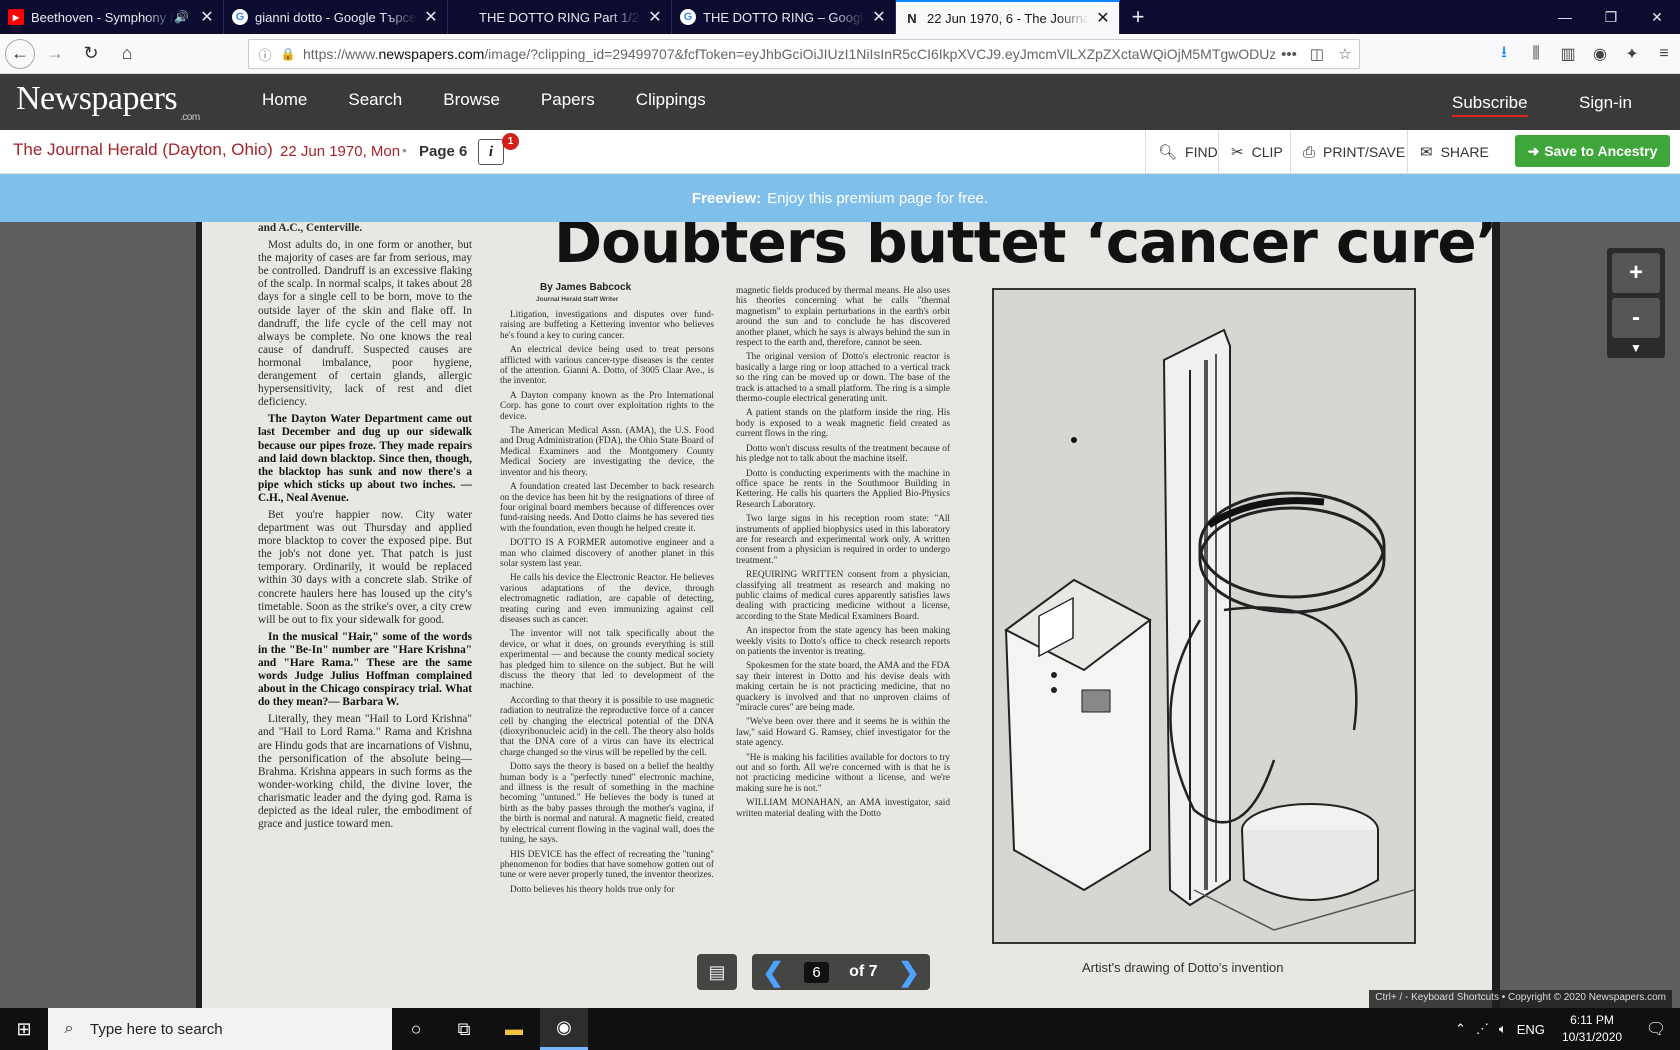 The image size is (1680, 1050). I want to click on chevron-down-icon: ▼, so click(1636, 348).